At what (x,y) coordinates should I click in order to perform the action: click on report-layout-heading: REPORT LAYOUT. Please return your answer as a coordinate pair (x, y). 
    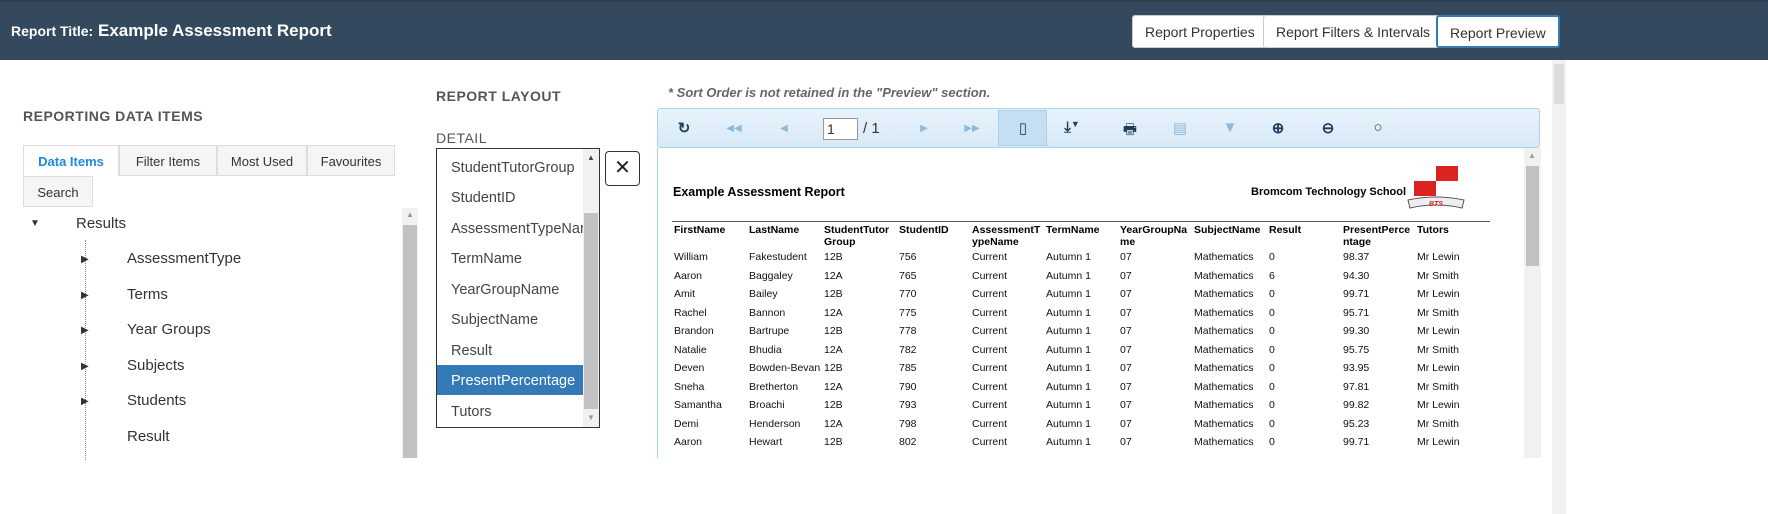
    Looking at the image, I should click on (498, 96).